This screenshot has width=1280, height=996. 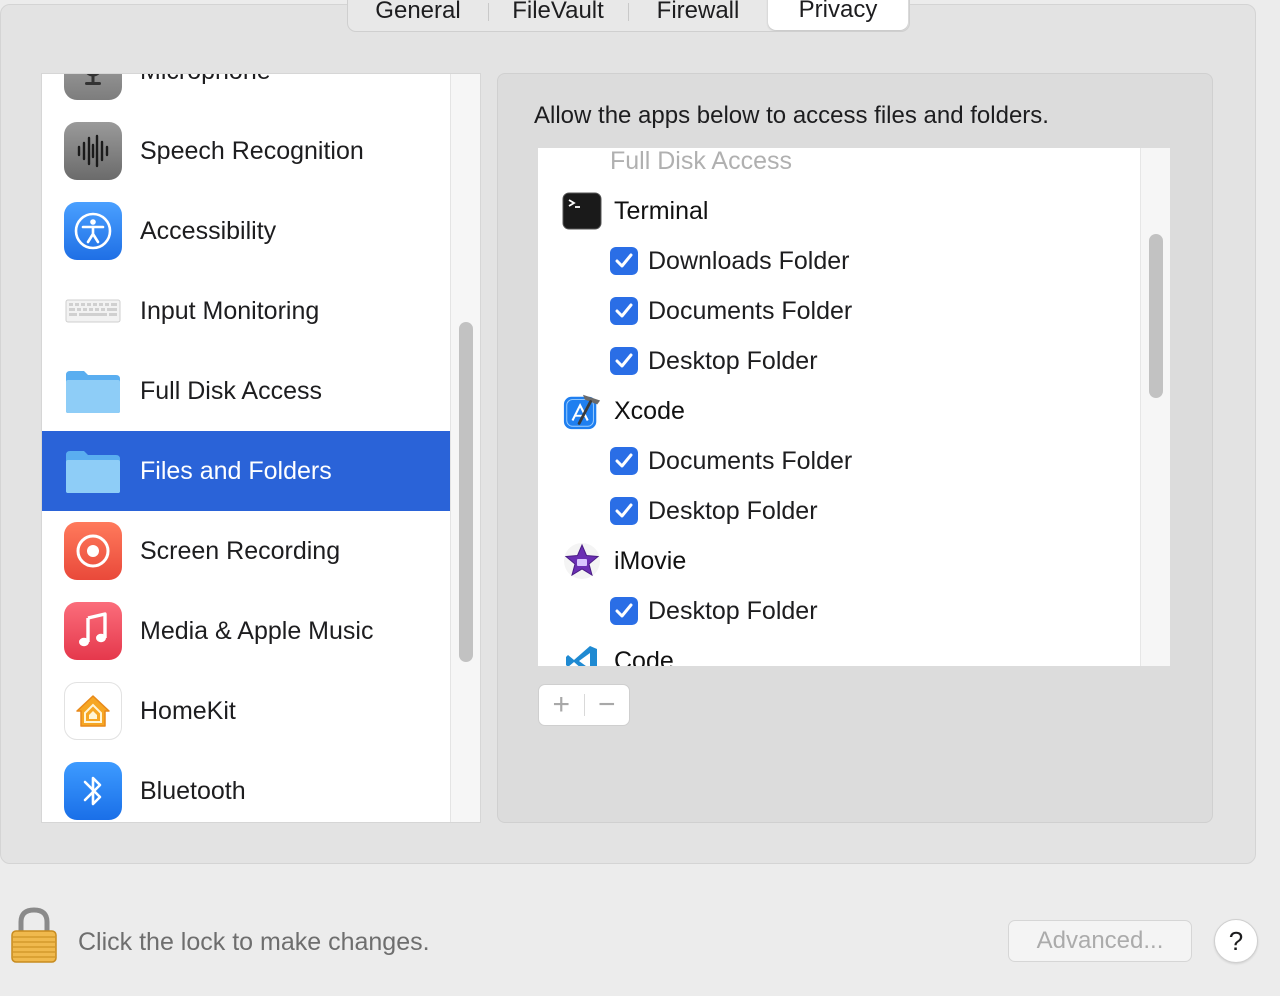 What do you see at coordinates (561, 705) in the screenshot?
I see `add-app-button: +` at bounding box center [561, 705].